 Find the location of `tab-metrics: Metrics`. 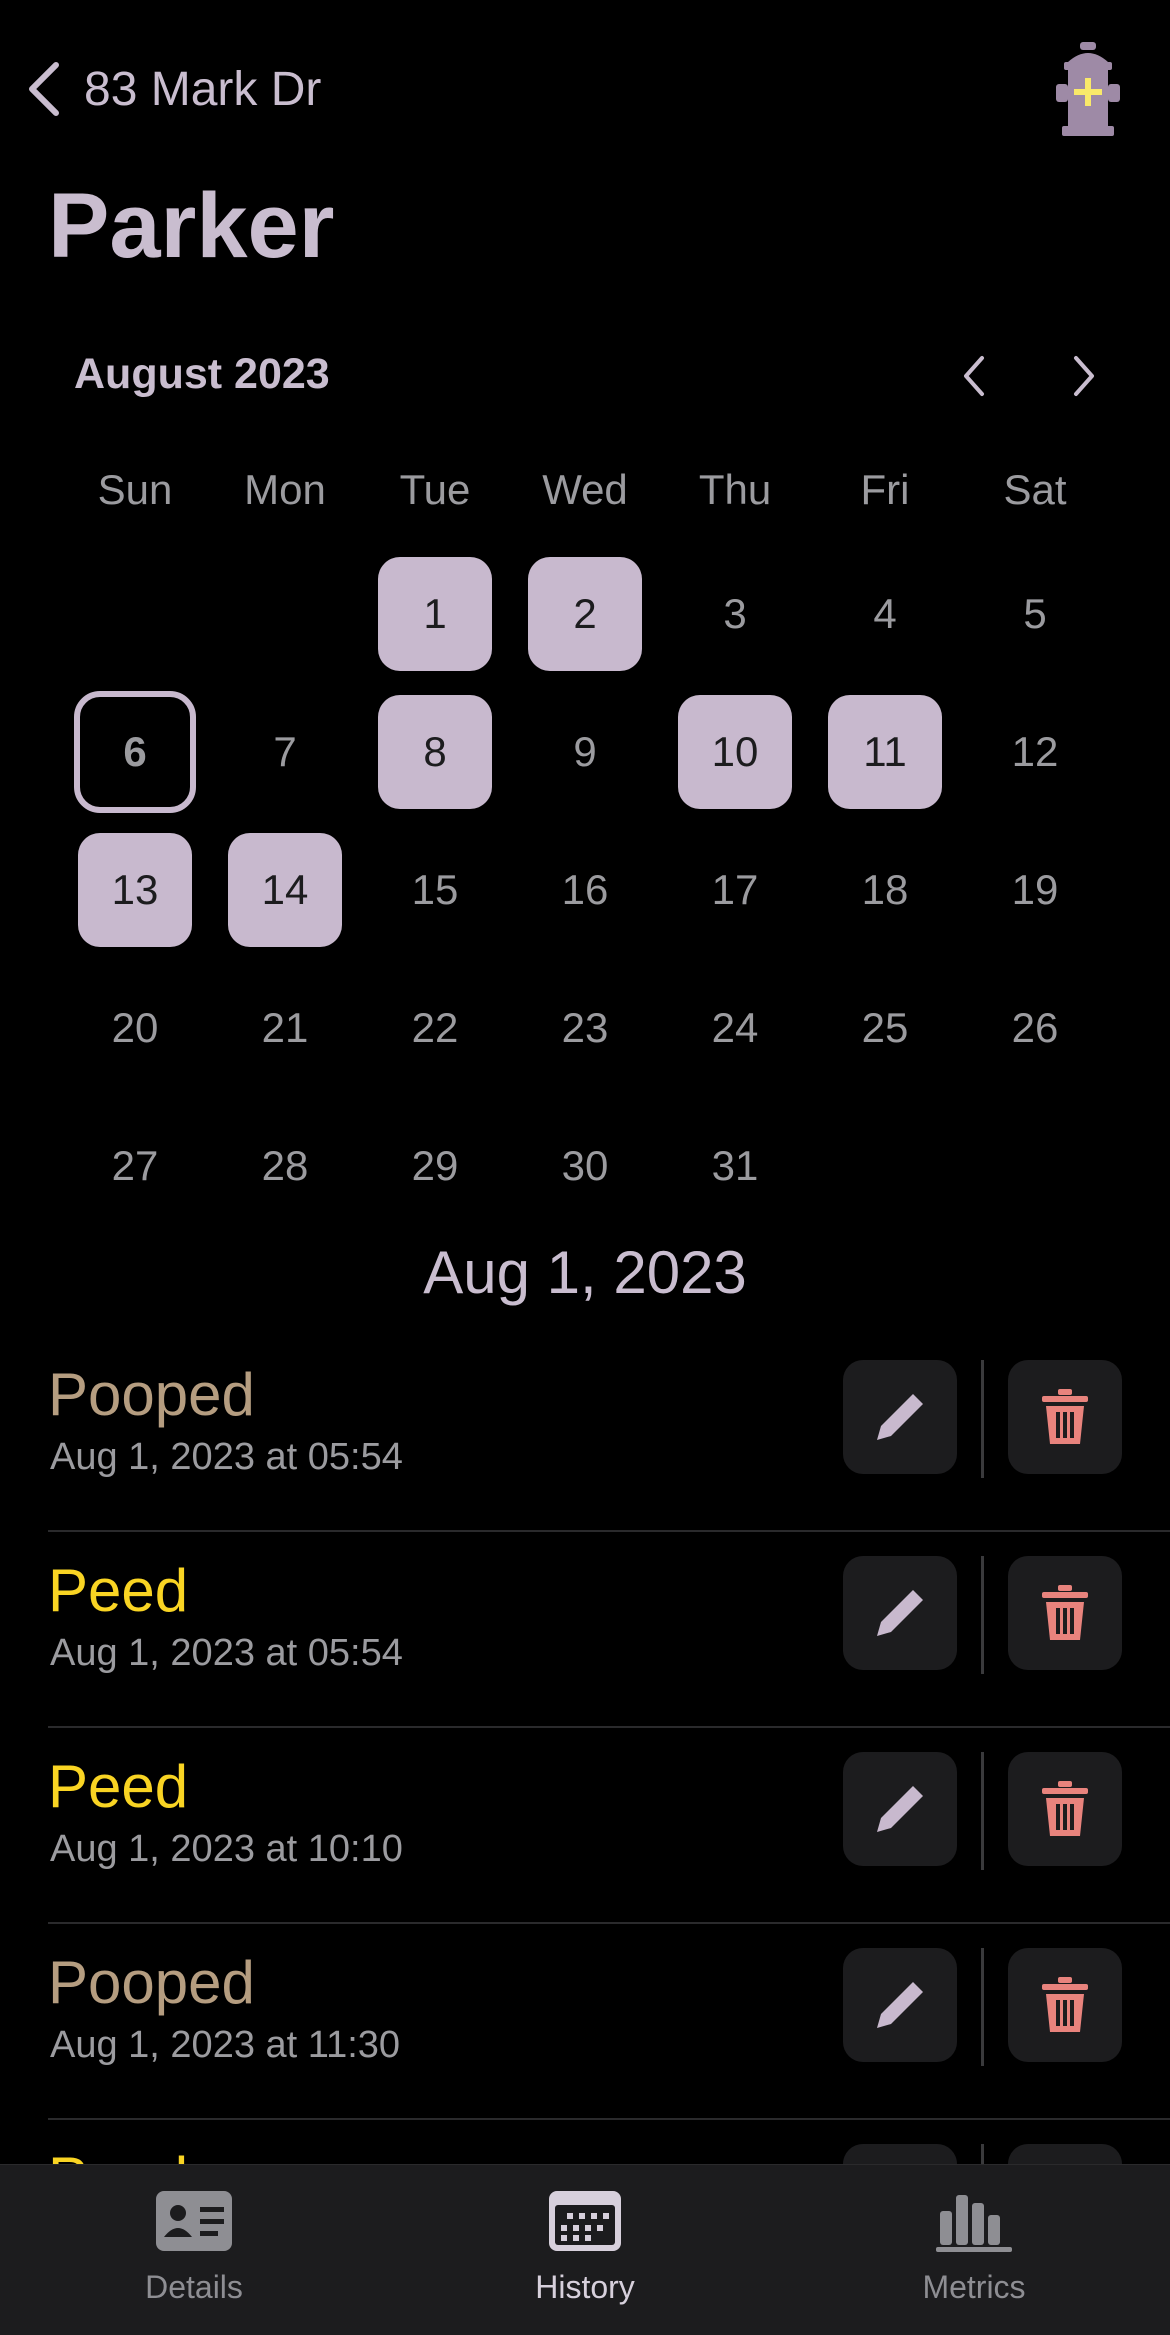

tab-metrics: Metrics is located at coordinates (974, 2247).